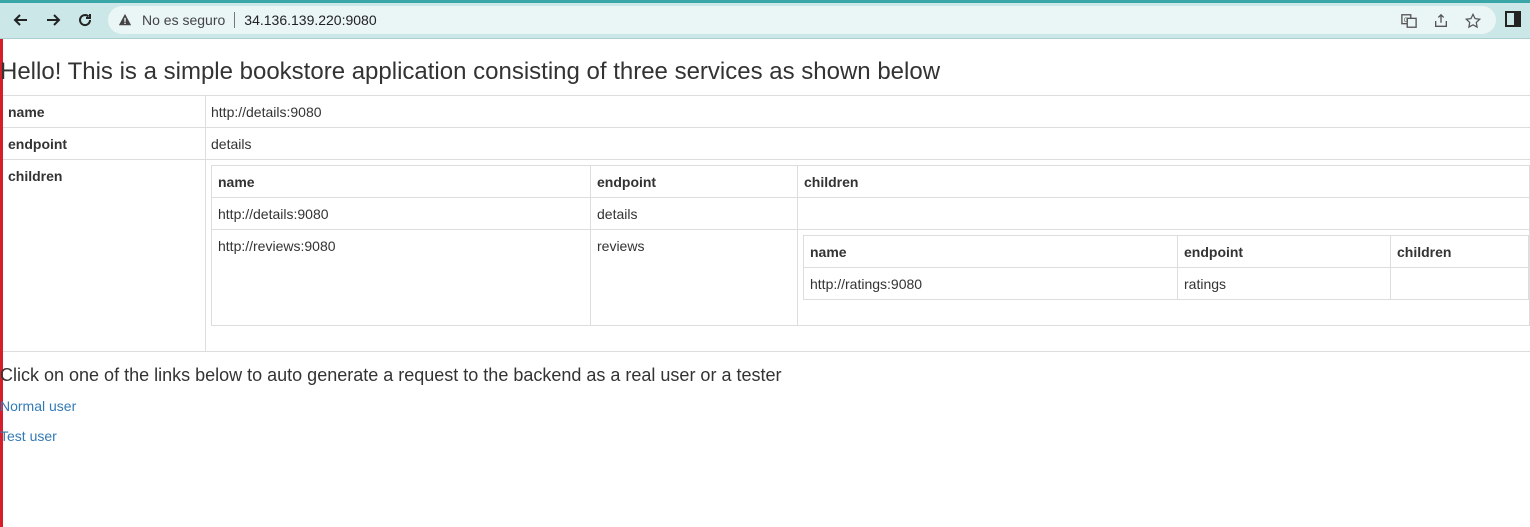 This screenshot has height=527, width=1530. What do you see at coordinates (104, 255) in the screenshot?
I see `children-label: children` at bounding box center [104, 255].